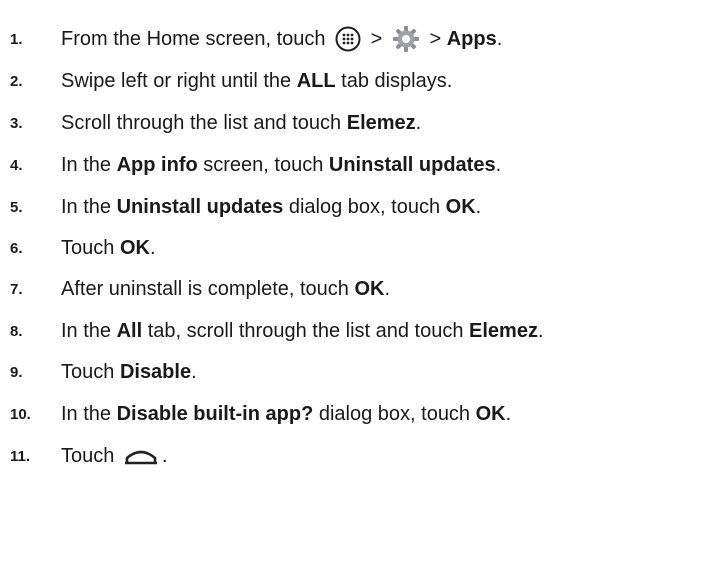 This screenshot has height=579, width=705. What do you see at coordinates (352, 248) in the screenshot?
I see `step-item: 6. Touch OK.` at bounding box center [352, 248].